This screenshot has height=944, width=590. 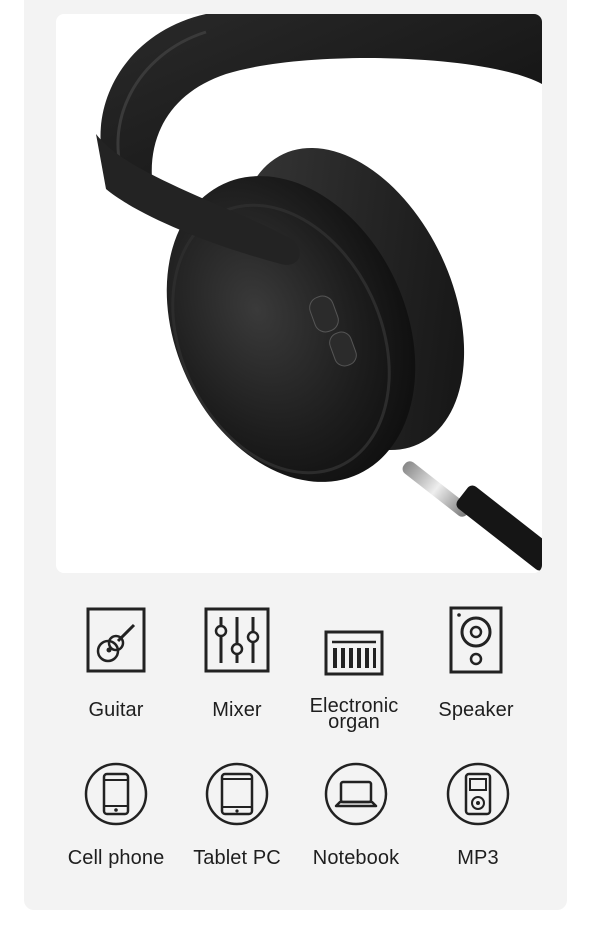 I want to click on mixer-label: Mixer, so click(x=237, y=710).